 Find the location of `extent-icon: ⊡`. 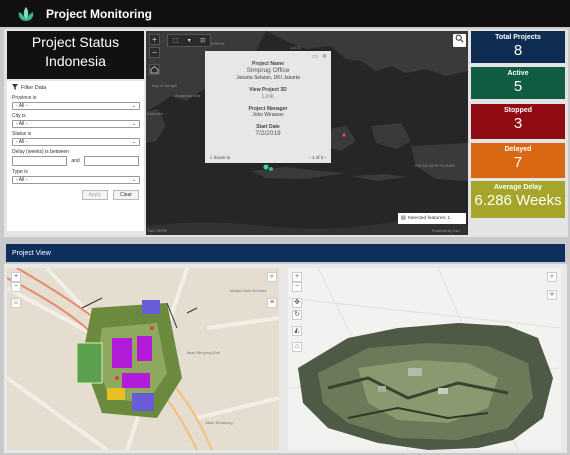

extent-icon: ⊡ is located at coordinates (202, 40).